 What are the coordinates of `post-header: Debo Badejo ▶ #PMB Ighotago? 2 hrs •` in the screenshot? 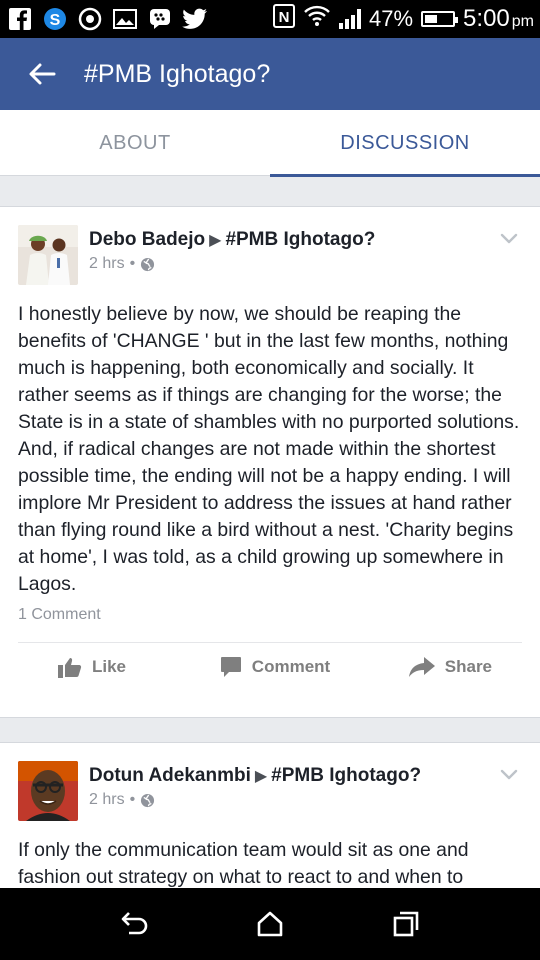 It's located at (270, 247).